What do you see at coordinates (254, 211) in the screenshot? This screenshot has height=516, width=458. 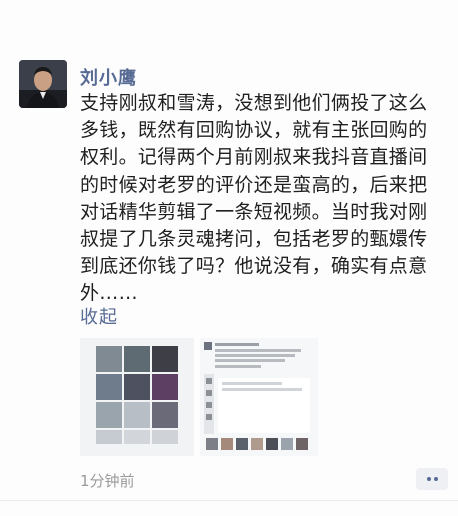 I see `post-text-line: 对话精华剪辑了一条短视频。当时我对刚` at bounding box center [254, 211].